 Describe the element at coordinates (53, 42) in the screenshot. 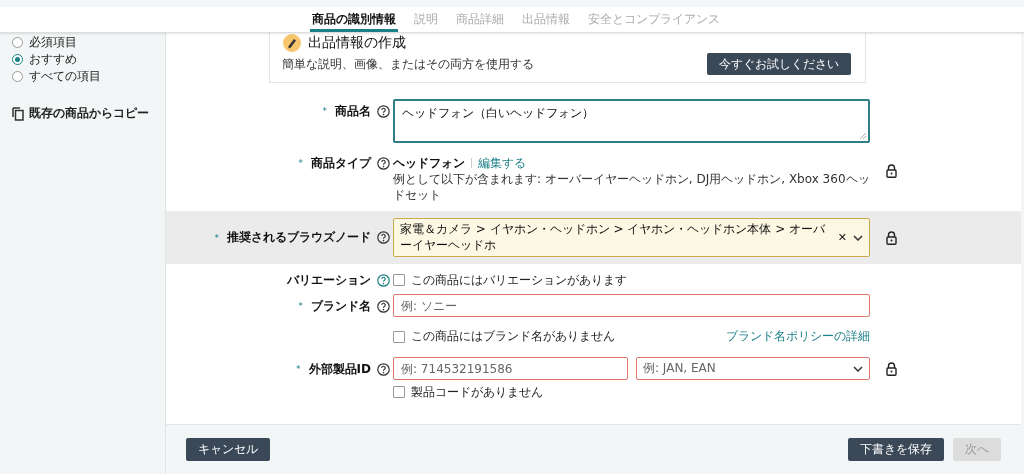

I see `radio-label: 必須項目` at that location.